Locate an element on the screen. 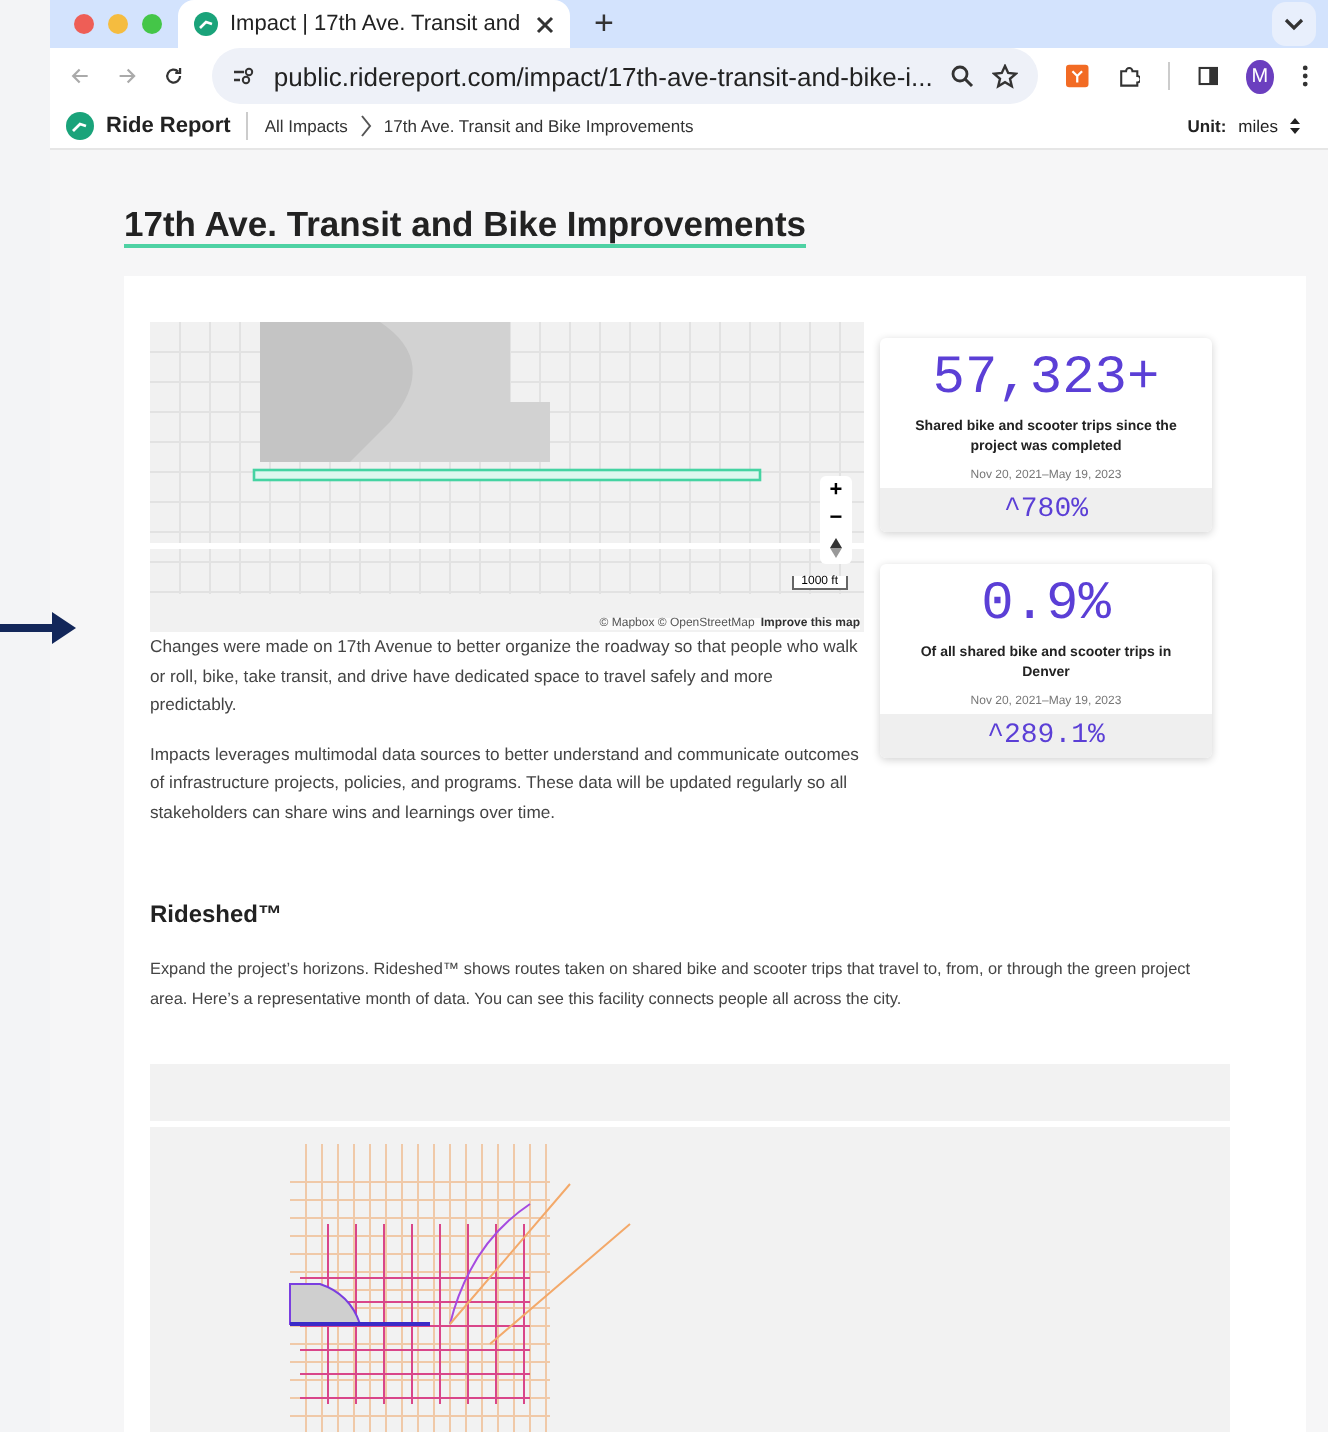  reload-icon is located at coordinates (174, 76).